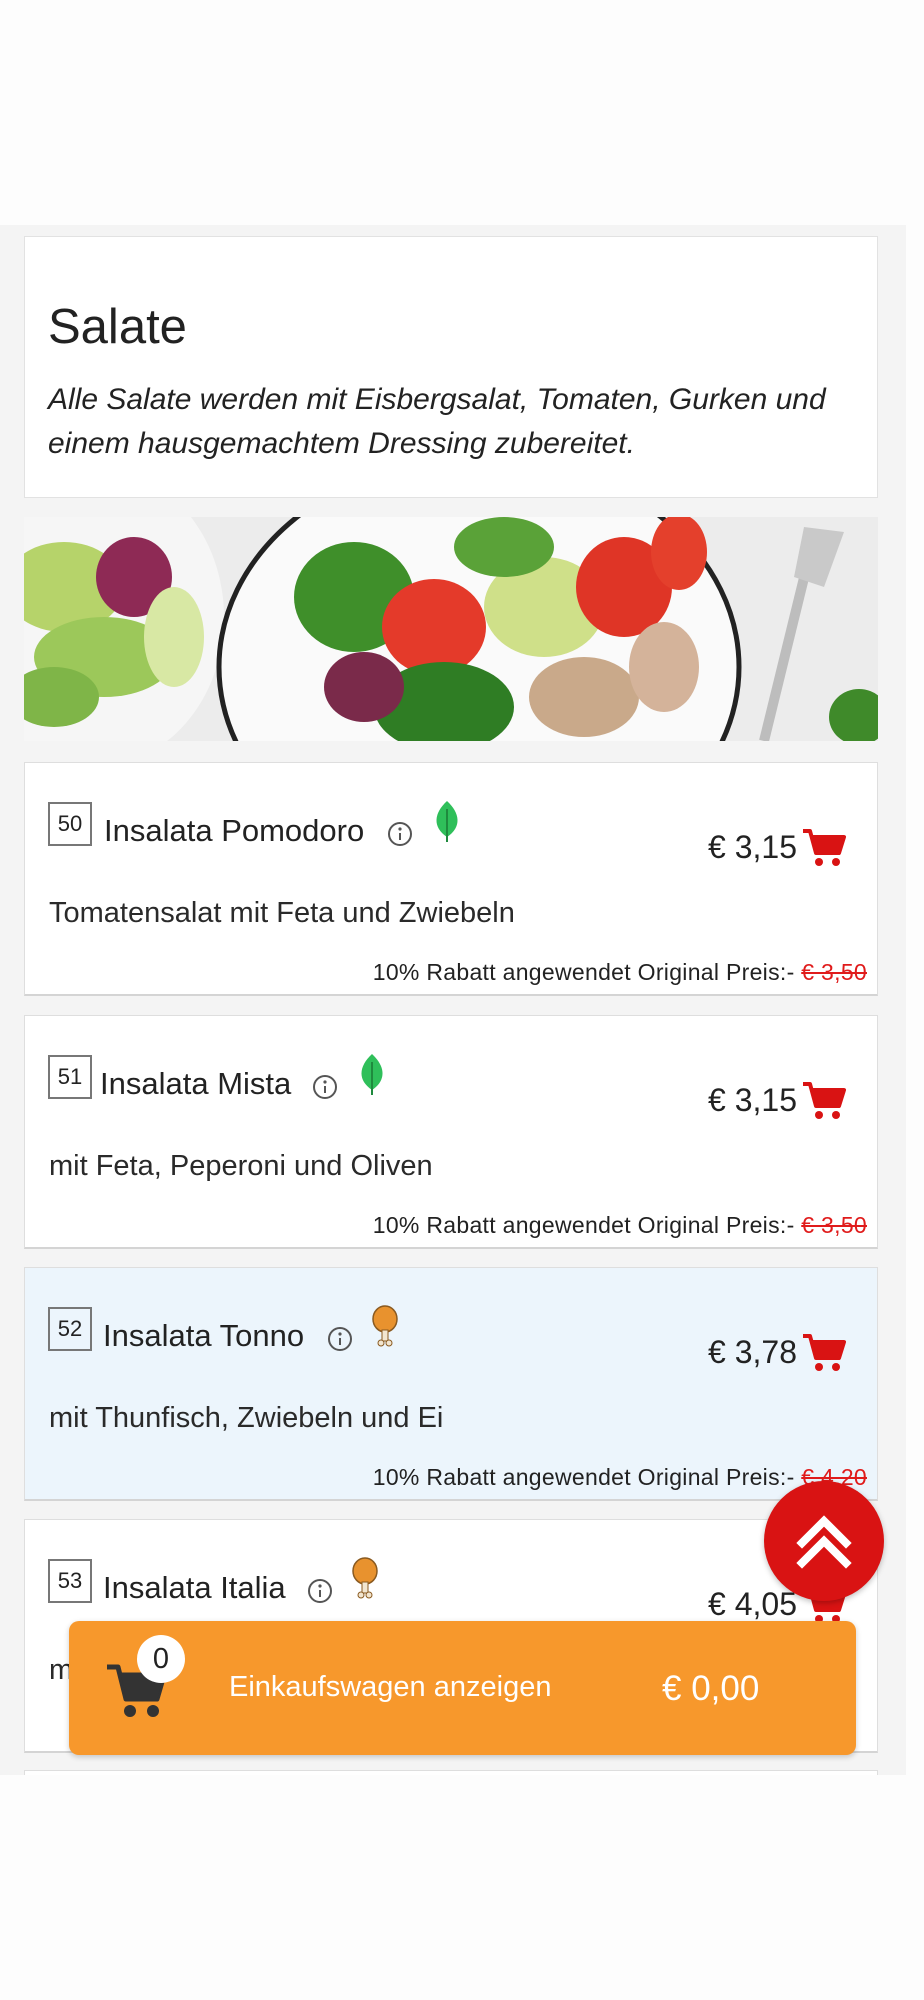 Image resolution: width=924 pixels, height=2000 pixels. What do you see at coordinates (117, 327) in the screenshot?
I see `category-title: Salate` at bounding box center [117, 327].